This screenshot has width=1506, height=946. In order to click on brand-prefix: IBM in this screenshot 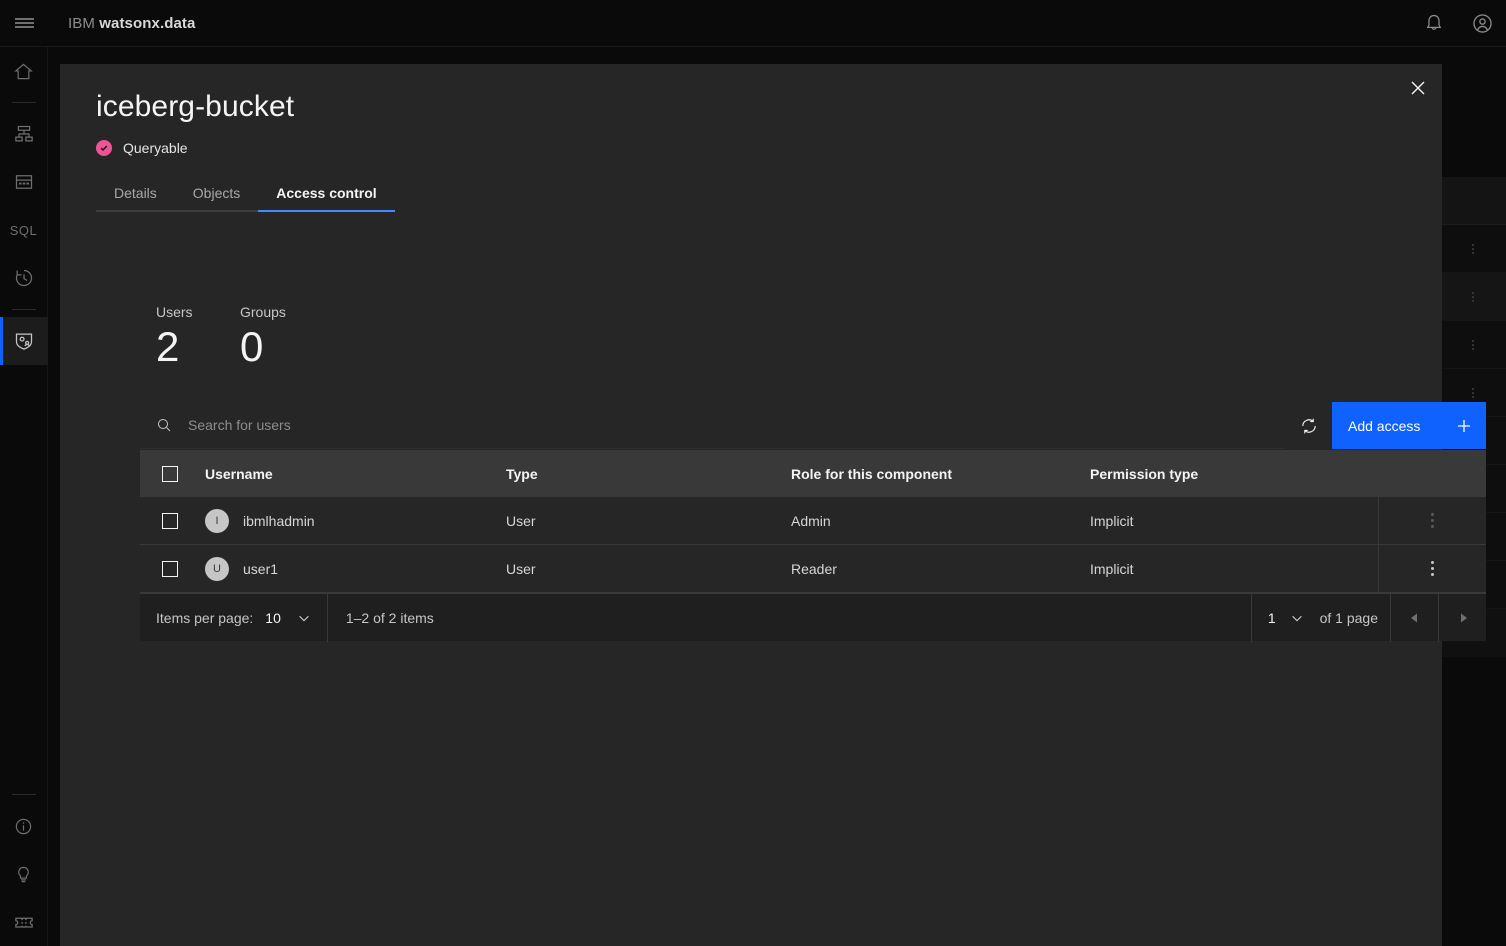, I will do `click(81, 23)`.